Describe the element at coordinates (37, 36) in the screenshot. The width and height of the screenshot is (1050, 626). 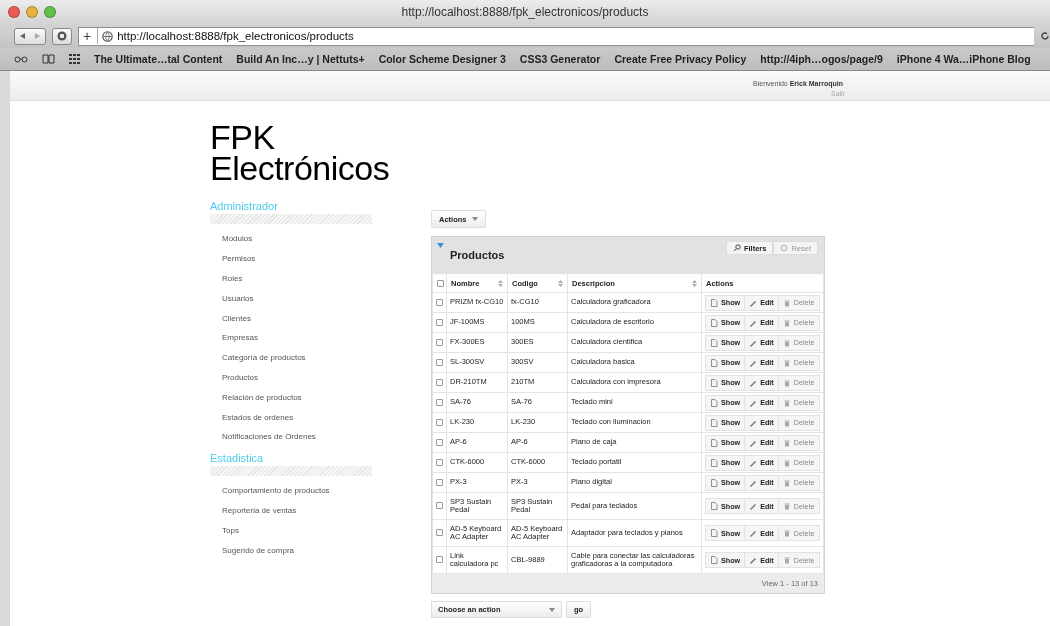
I see `forward-icon` at that location.